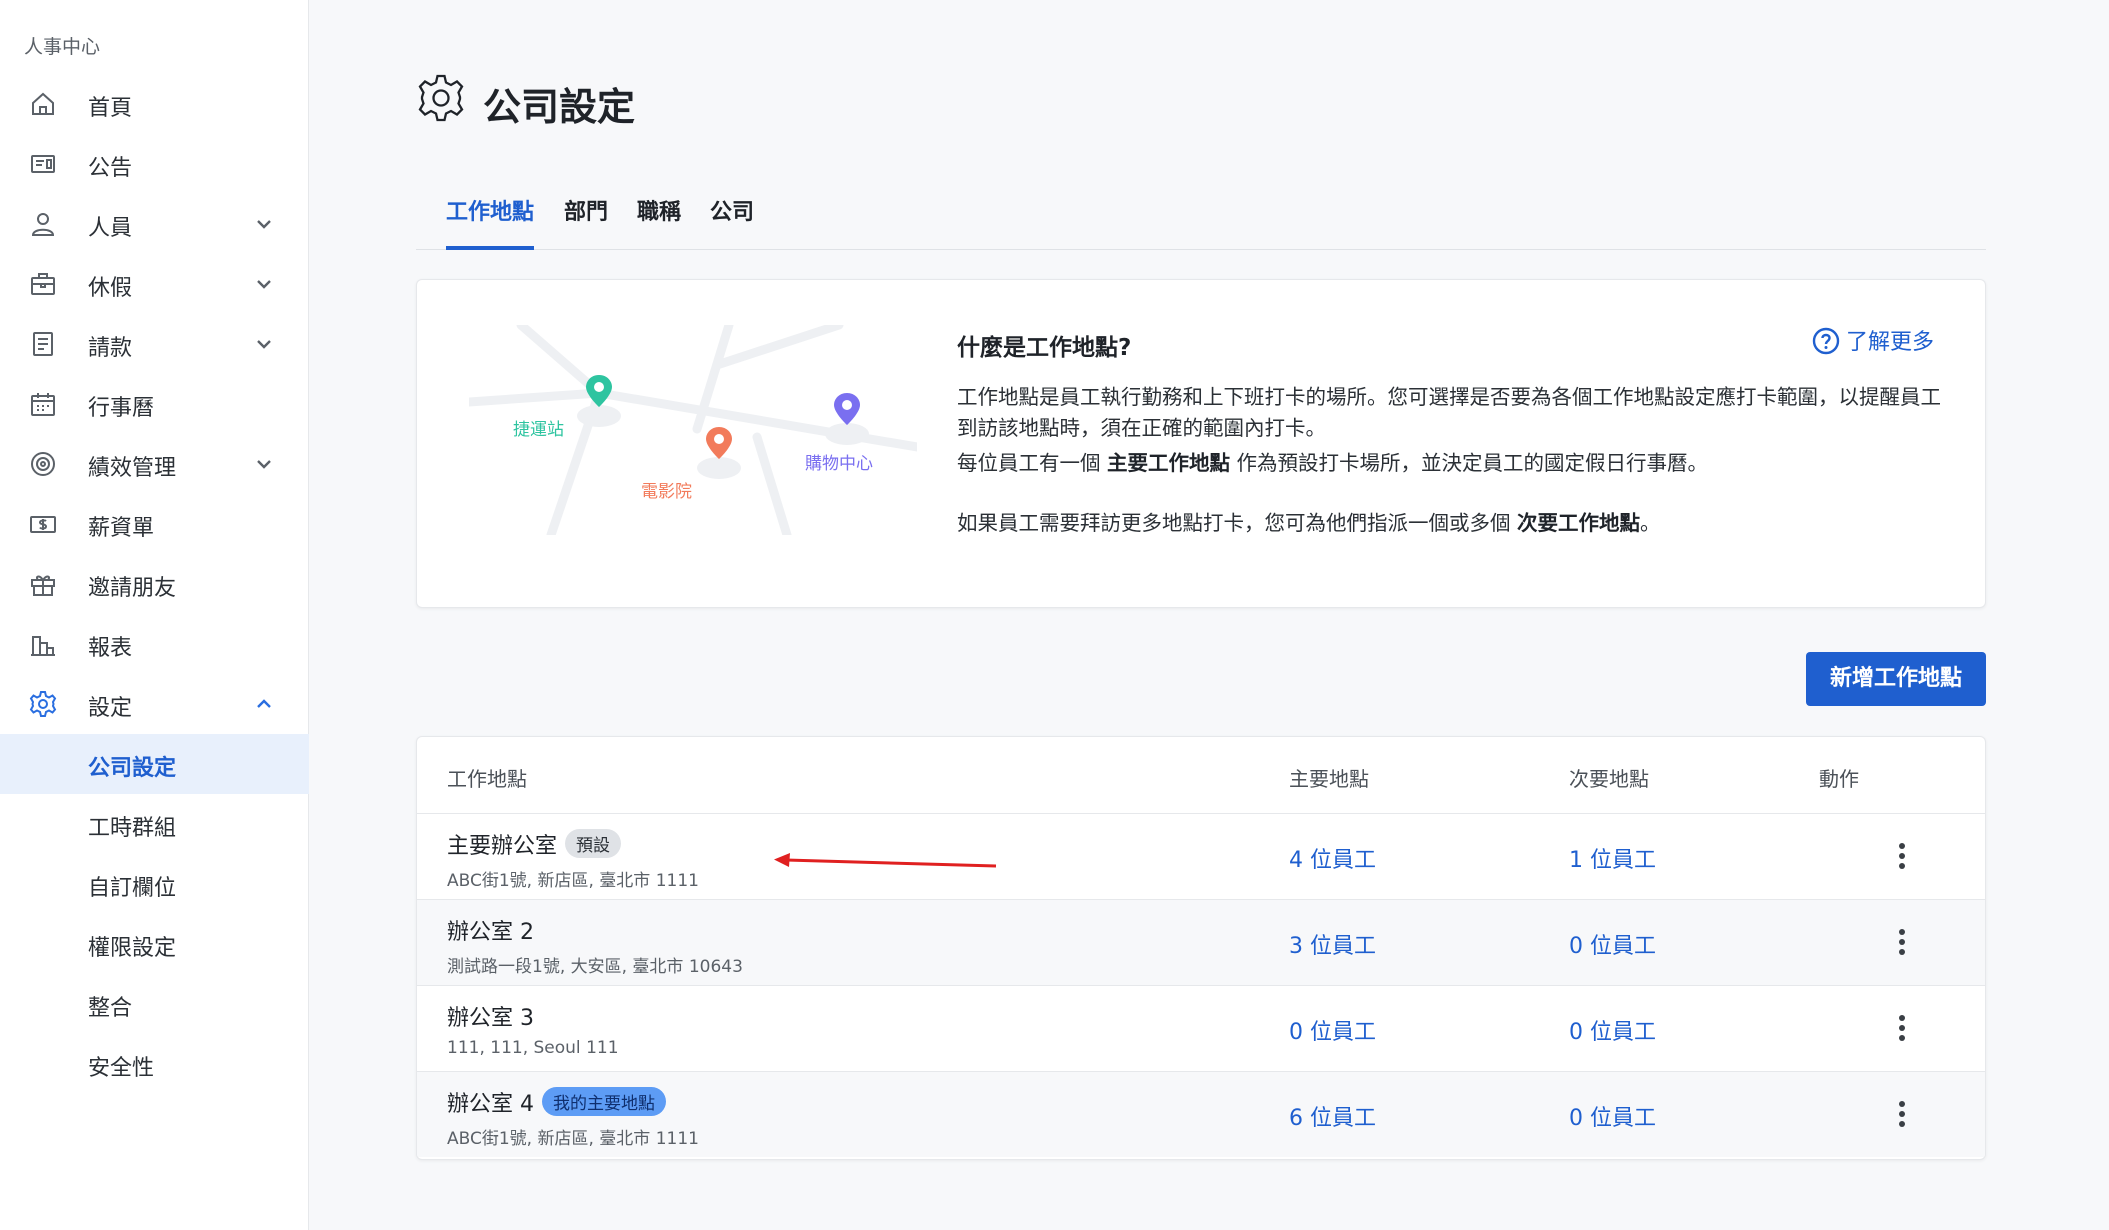  Describe the element at coordinates (490, 1016) in the screenshot. I see `location-name: 辦公室 3` at that location.